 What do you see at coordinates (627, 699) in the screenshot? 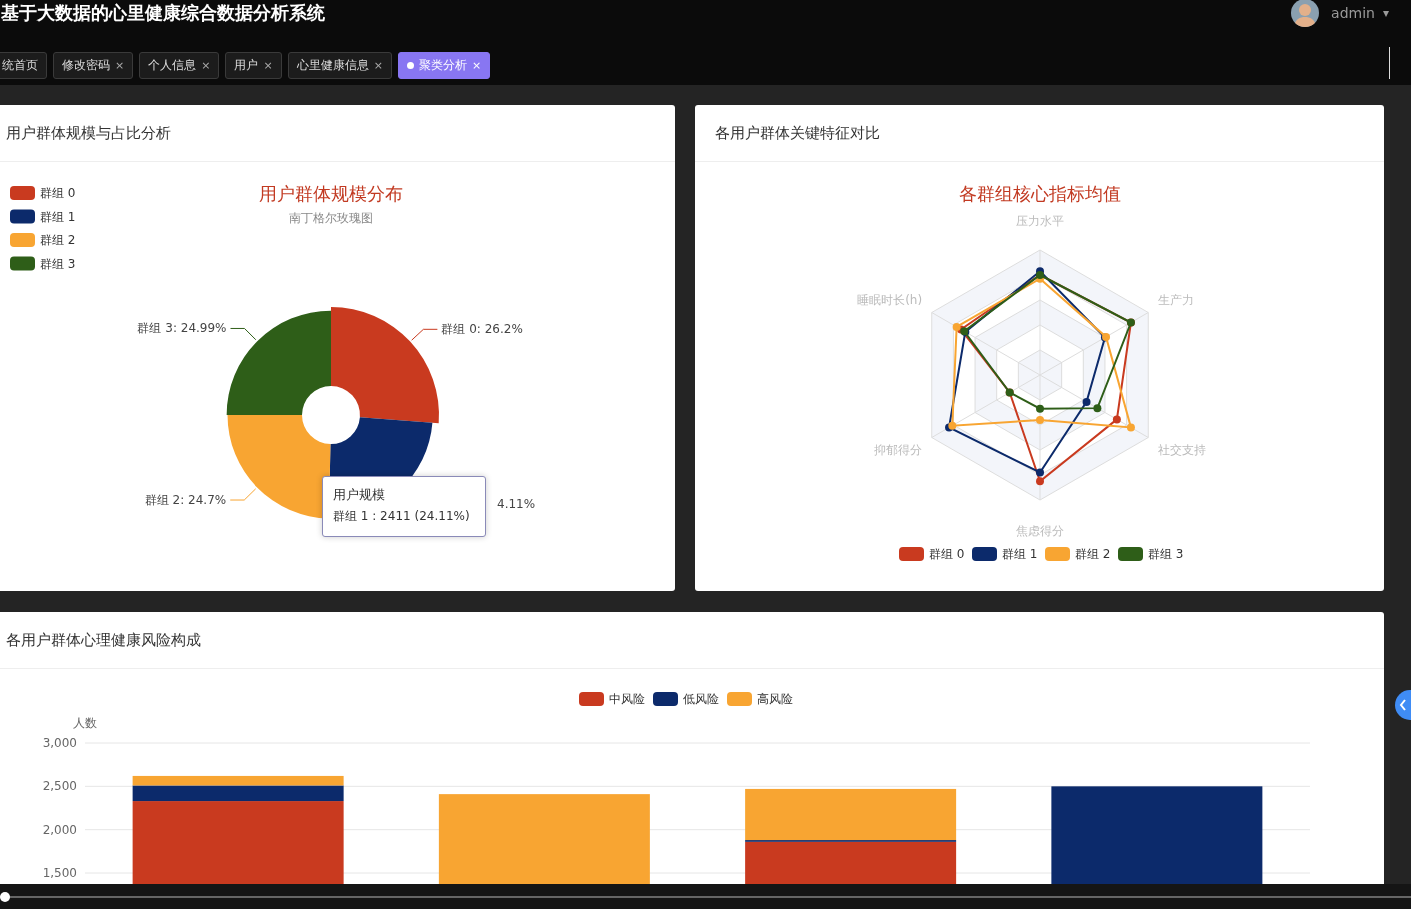
I see `legend-label: 中风险` at bounding box center [627, 699].